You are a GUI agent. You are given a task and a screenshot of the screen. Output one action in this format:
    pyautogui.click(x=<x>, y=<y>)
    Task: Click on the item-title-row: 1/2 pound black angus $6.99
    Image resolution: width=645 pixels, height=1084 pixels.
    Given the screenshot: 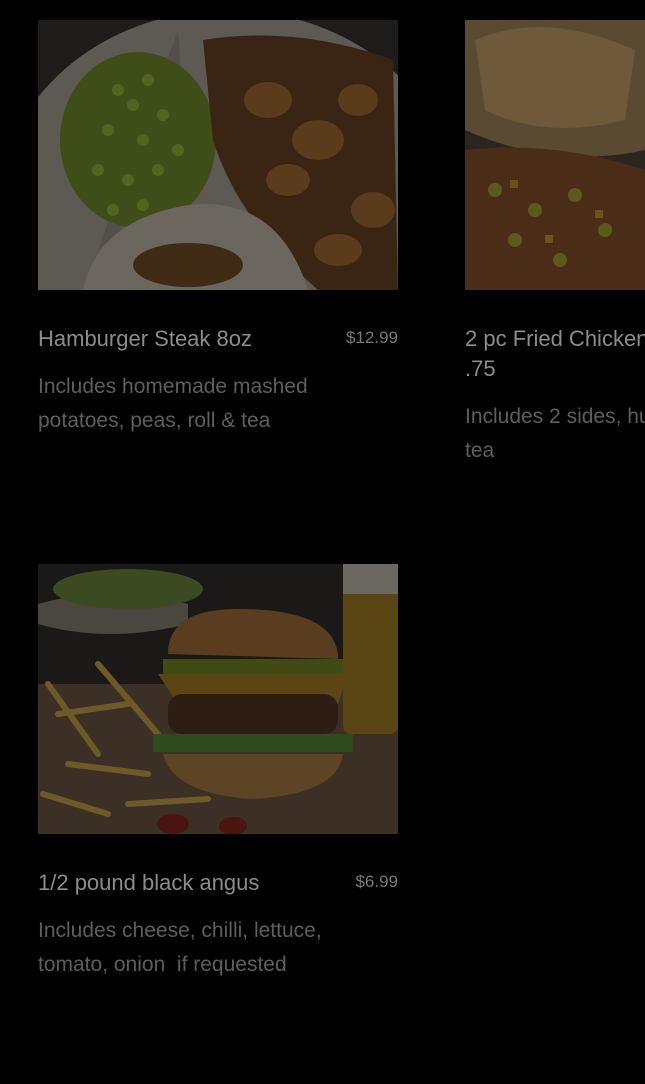 What is the action you would take?
    pyautogui.click(x=218, y=883)
    